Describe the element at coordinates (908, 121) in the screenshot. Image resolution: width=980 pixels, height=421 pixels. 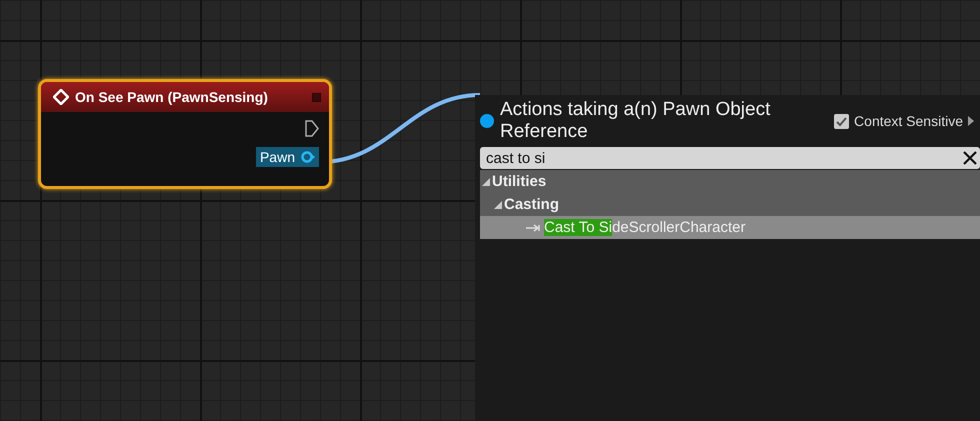
I see `context-label: Context Sensitive` at that location.